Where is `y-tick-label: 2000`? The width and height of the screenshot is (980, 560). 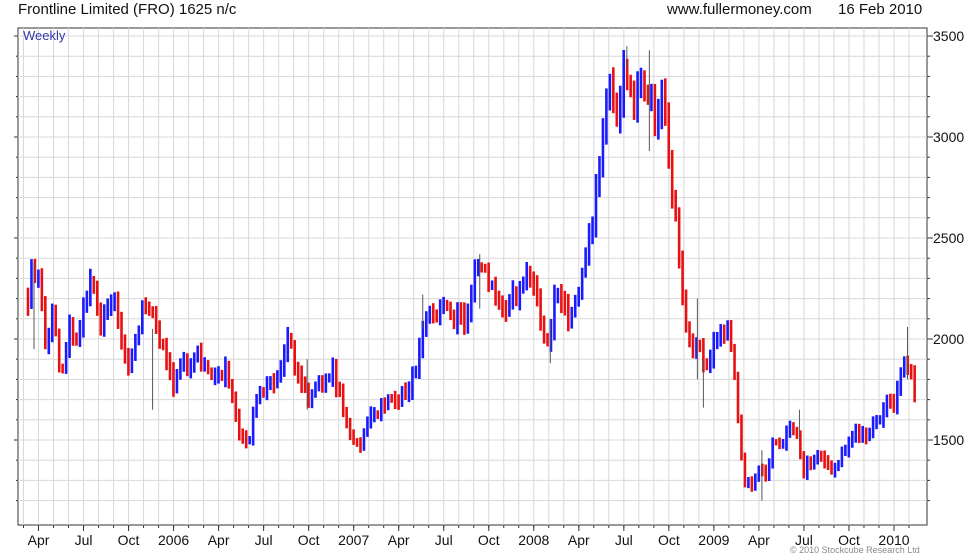 y-tick-label: 2000 is located at coordinates (948, 339).